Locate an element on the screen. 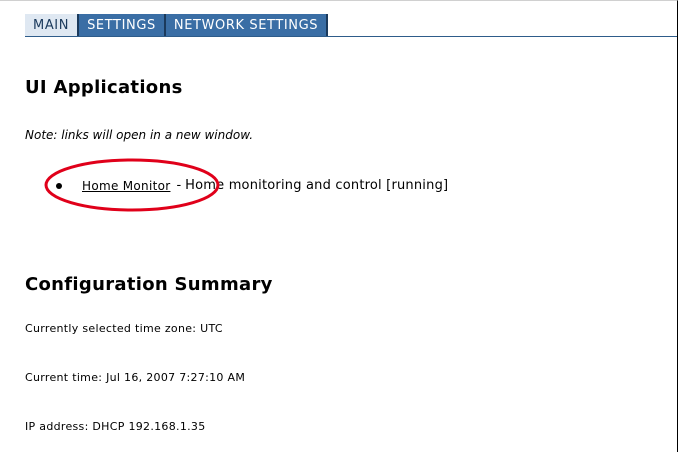 This screenshot has width=678, height=452. tab-main: MAIN is located at coordinates (52, 25).